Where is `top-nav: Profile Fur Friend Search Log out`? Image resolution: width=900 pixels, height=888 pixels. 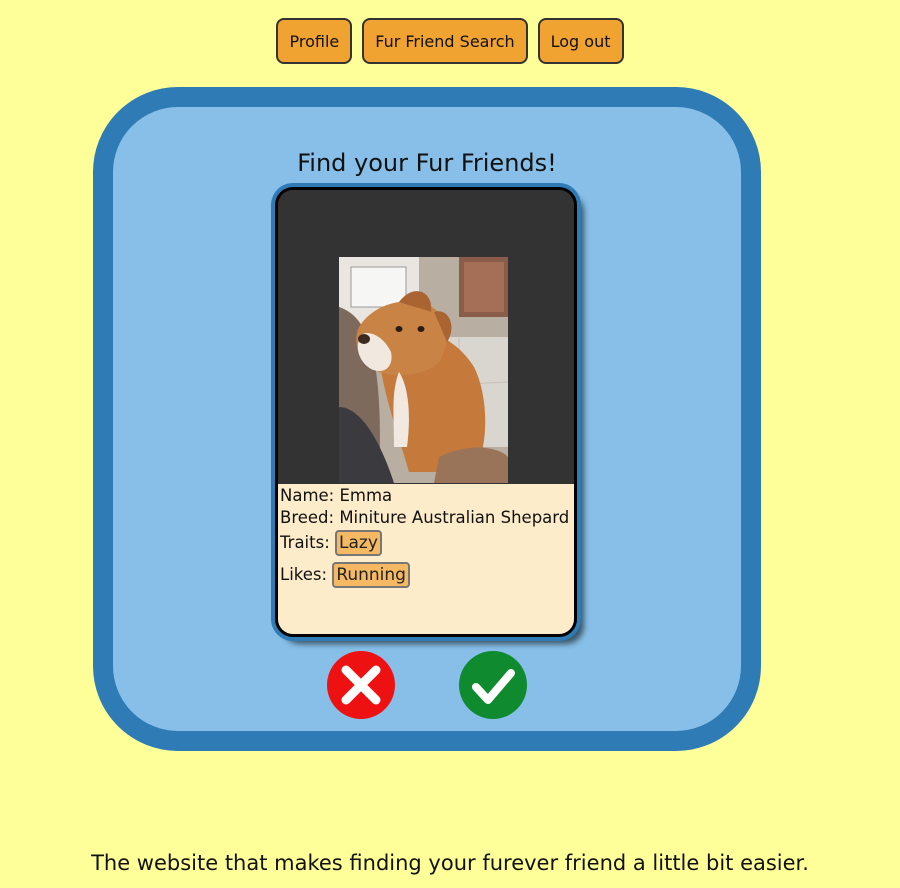 top-nav: Profile Fur Friend Search Log out is located at coordinates (450, 41).